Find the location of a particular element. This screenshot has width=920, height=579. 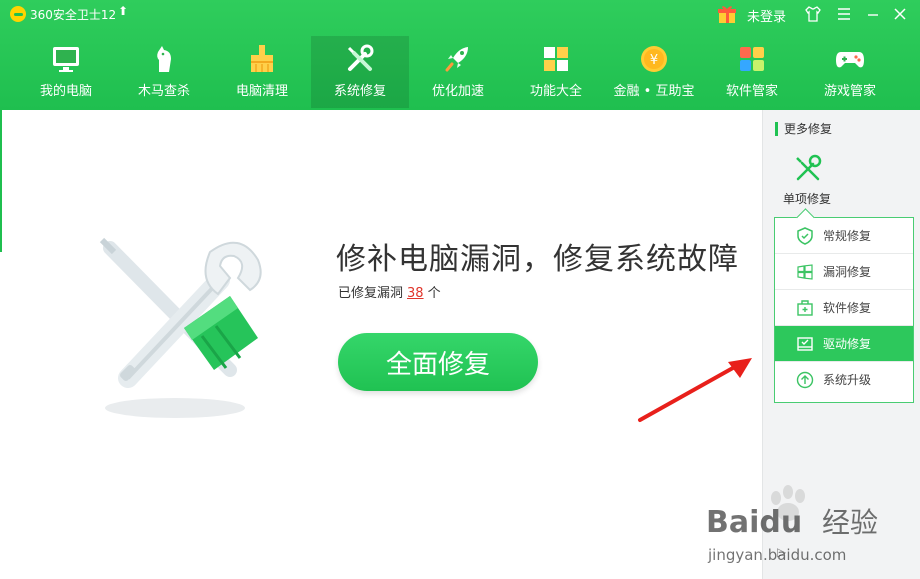

nav-item-finance: ¥ 金融 • 互助宝 is located at coordinates (654, 72).